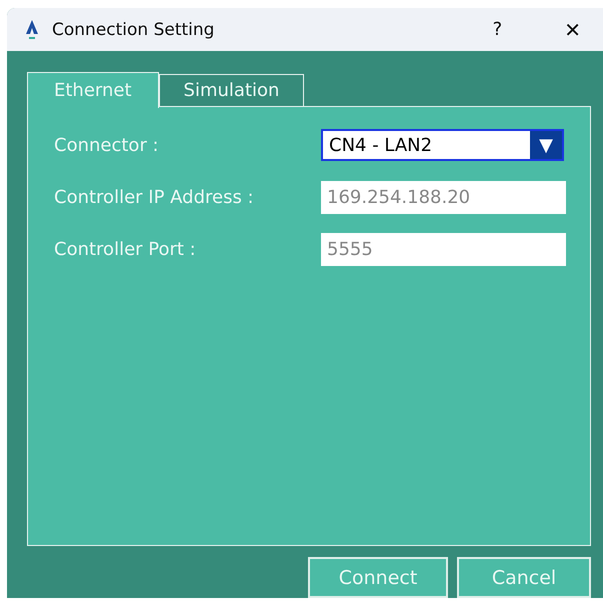  What do you see at coordinates (125, 249) in the screenshot?
I see `field-label: Controller Port :` at bounding box center [125, 249].